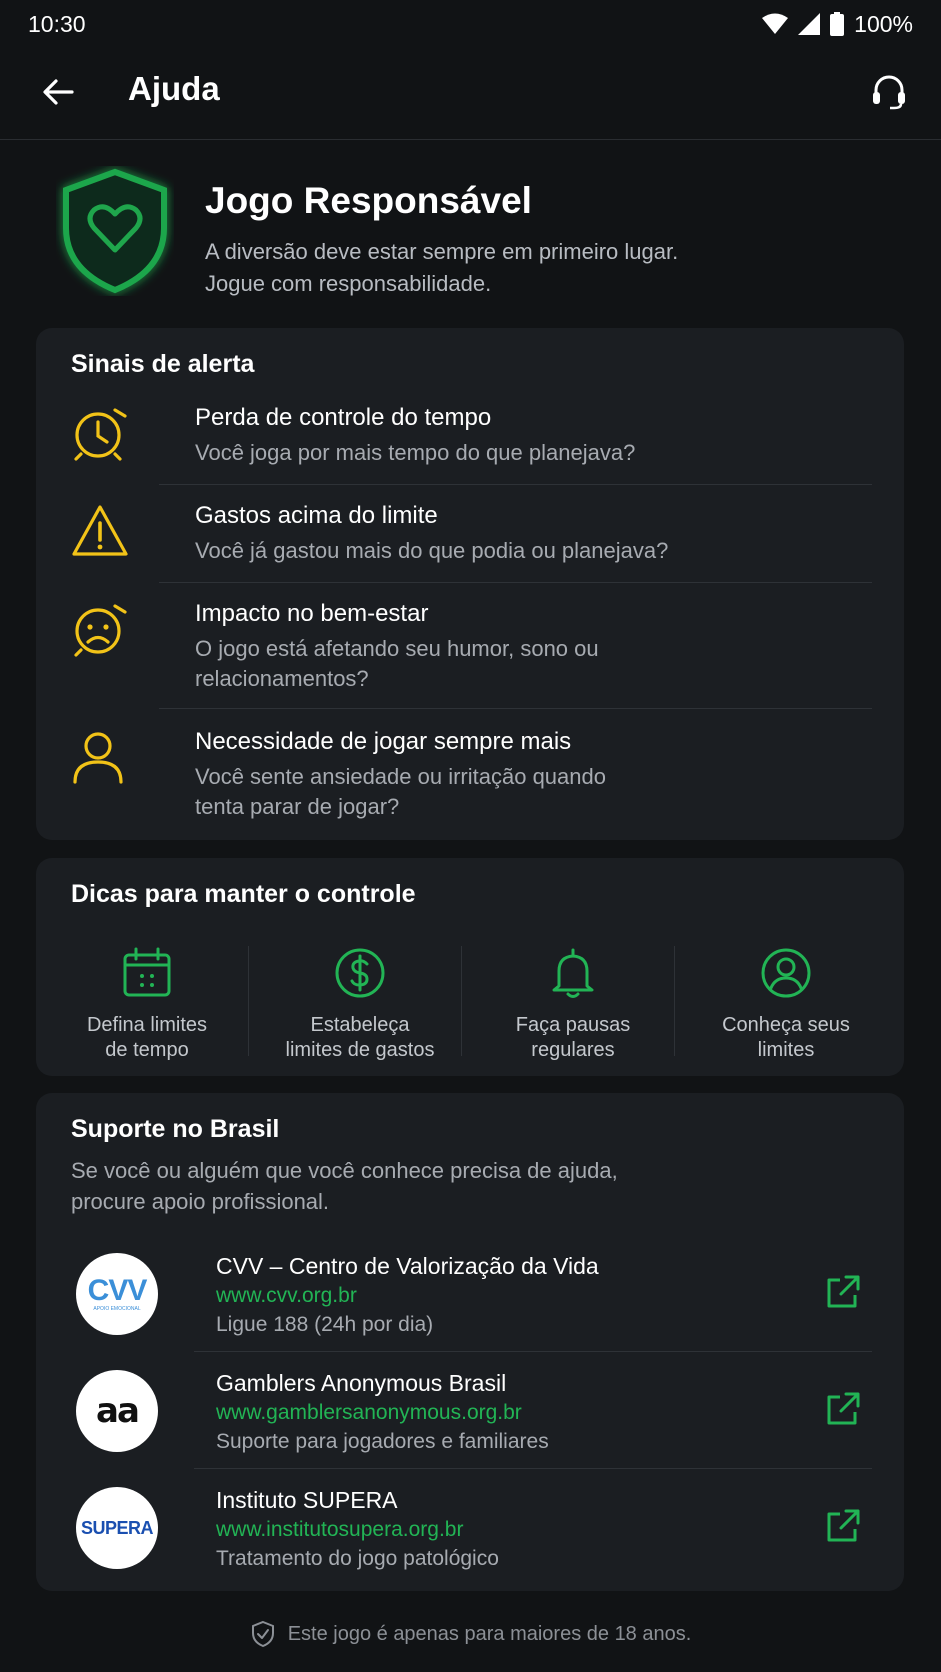 The height and width of the screenshot is (1672, 941). What do you see at coordinates (339, 1530) in the screenshot?
I see `org-url: www.institutosupera.org.br` at bounding box center [339, 1530].